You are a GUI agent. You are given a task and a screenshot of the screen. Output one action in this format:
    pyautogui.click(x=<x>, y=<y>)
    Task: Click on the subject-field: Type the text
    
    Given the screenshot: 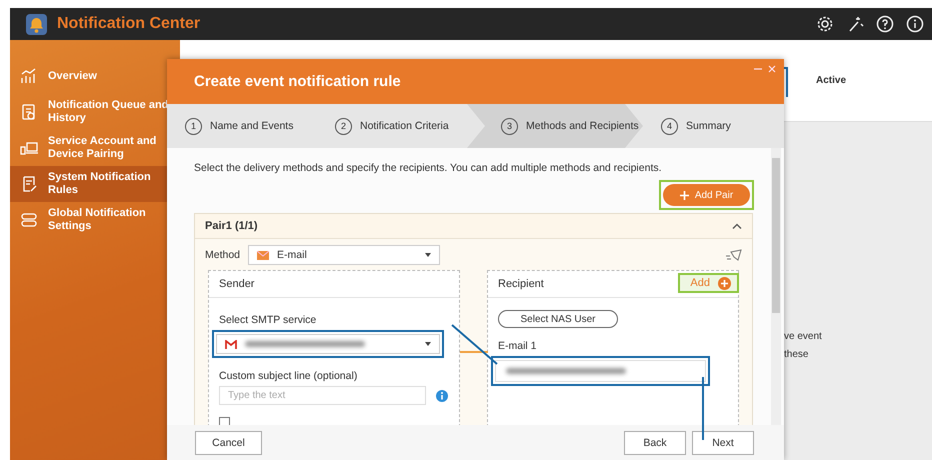 What is the action you would take?
    pyautogui.click(x=322, y=395)
    